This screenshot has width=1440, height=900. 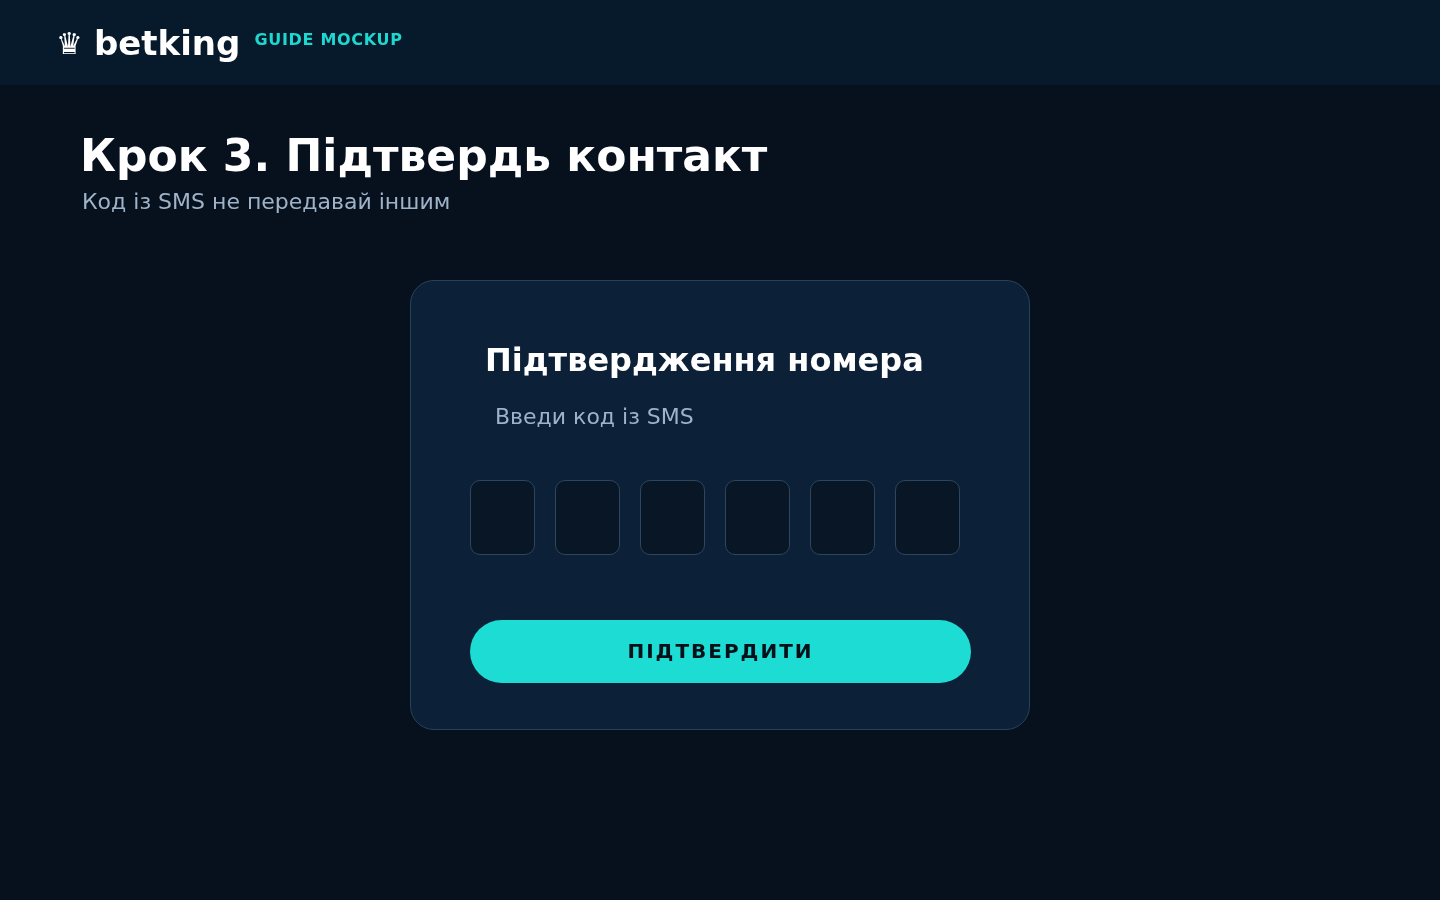 What do you see at coordinates (720, 651) in the screenshot?
I see `confirm-button: ПІДТВЕРДИТИ` at bounding box center [720, 651].